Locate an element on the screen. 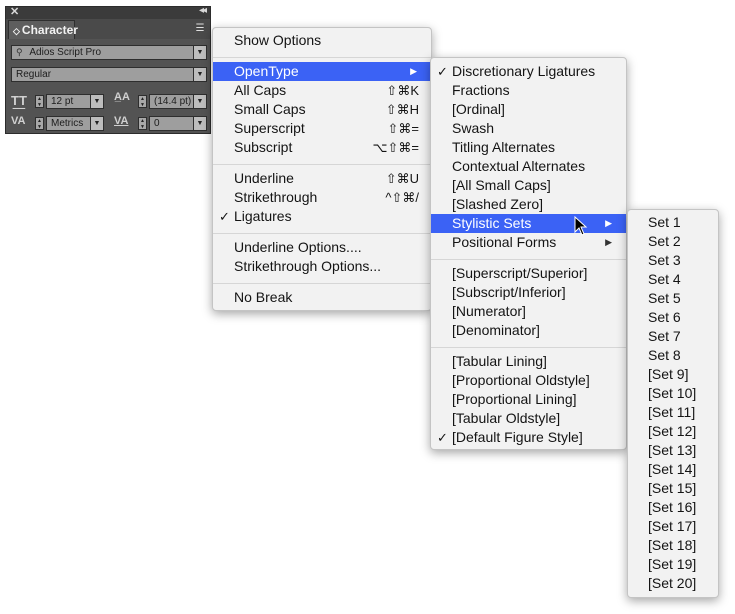  leading-value: (14.4 pt) is located at coordinates (173, 101).